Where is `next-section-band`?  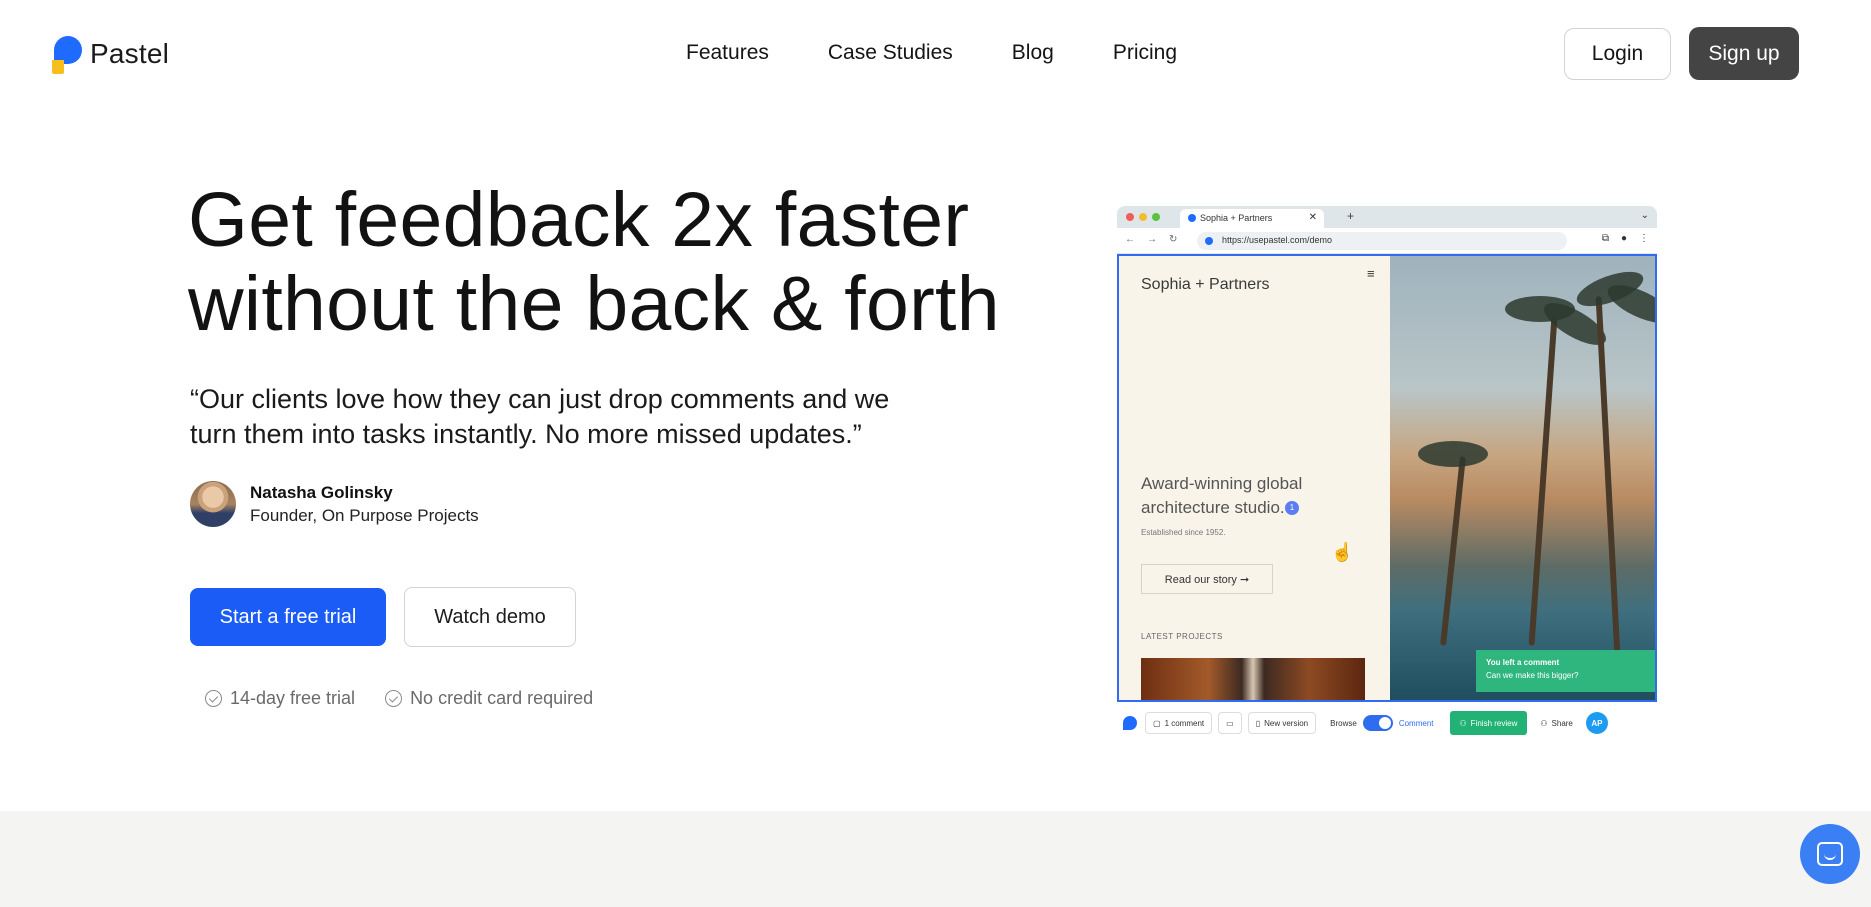 next-section-band is located at coordinates (935, 859).